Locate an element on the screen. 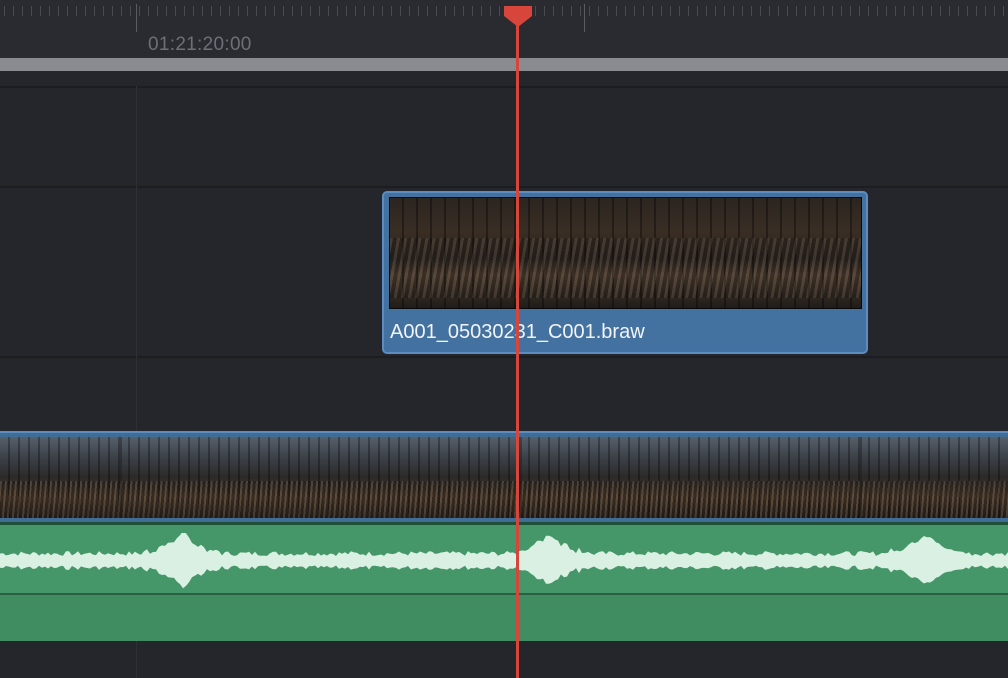  playhead-line is located at coordinates (517, 348).